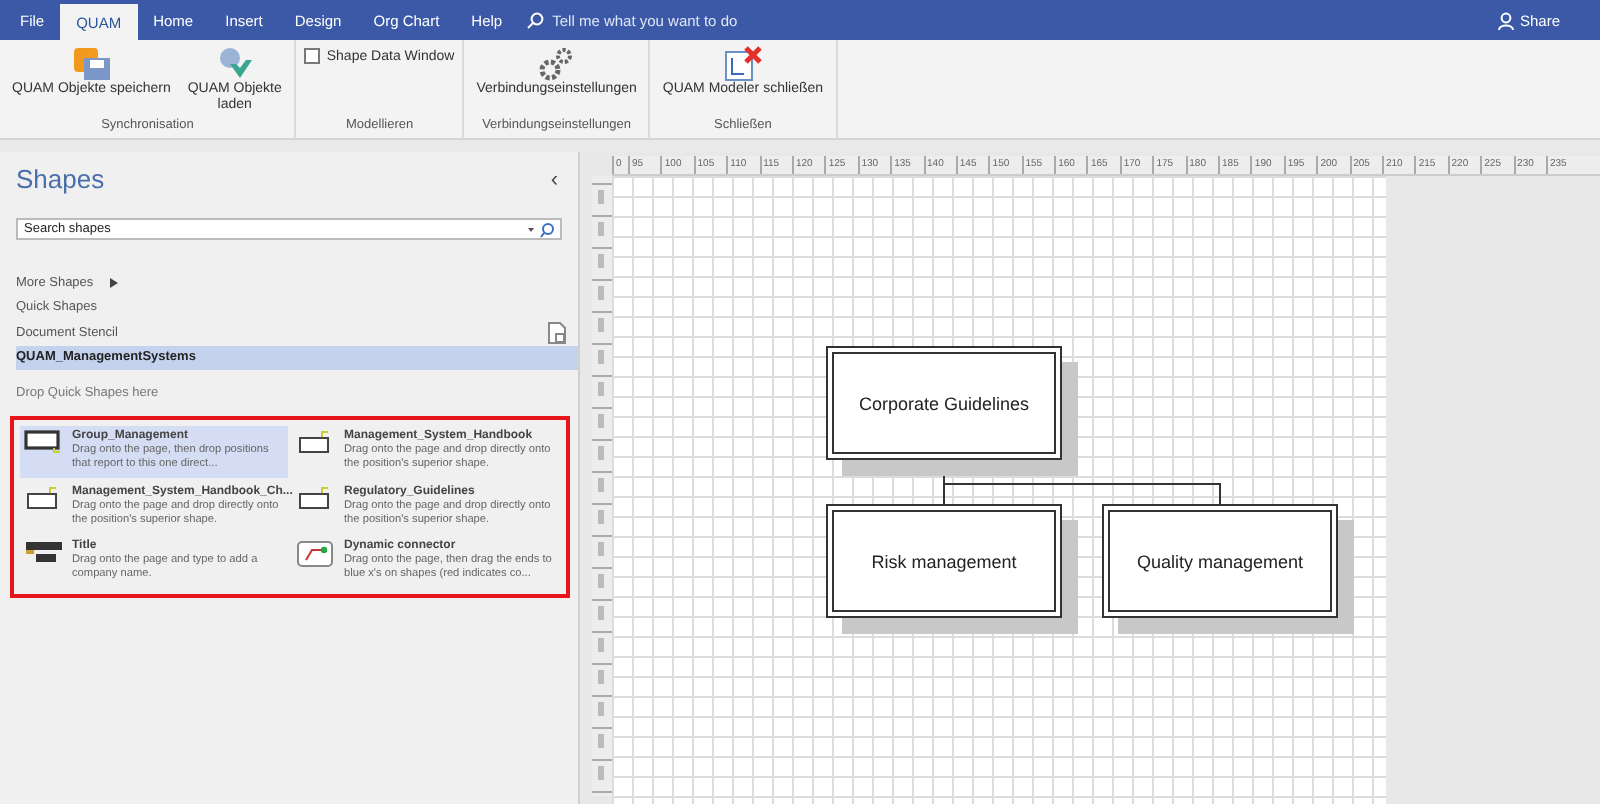 This screenshot has height=804, width=1600. What do you see at coordinates (113, 282) in the screenshot?
I see `submenu-arrow-icon` at bounding box center [113, 282].